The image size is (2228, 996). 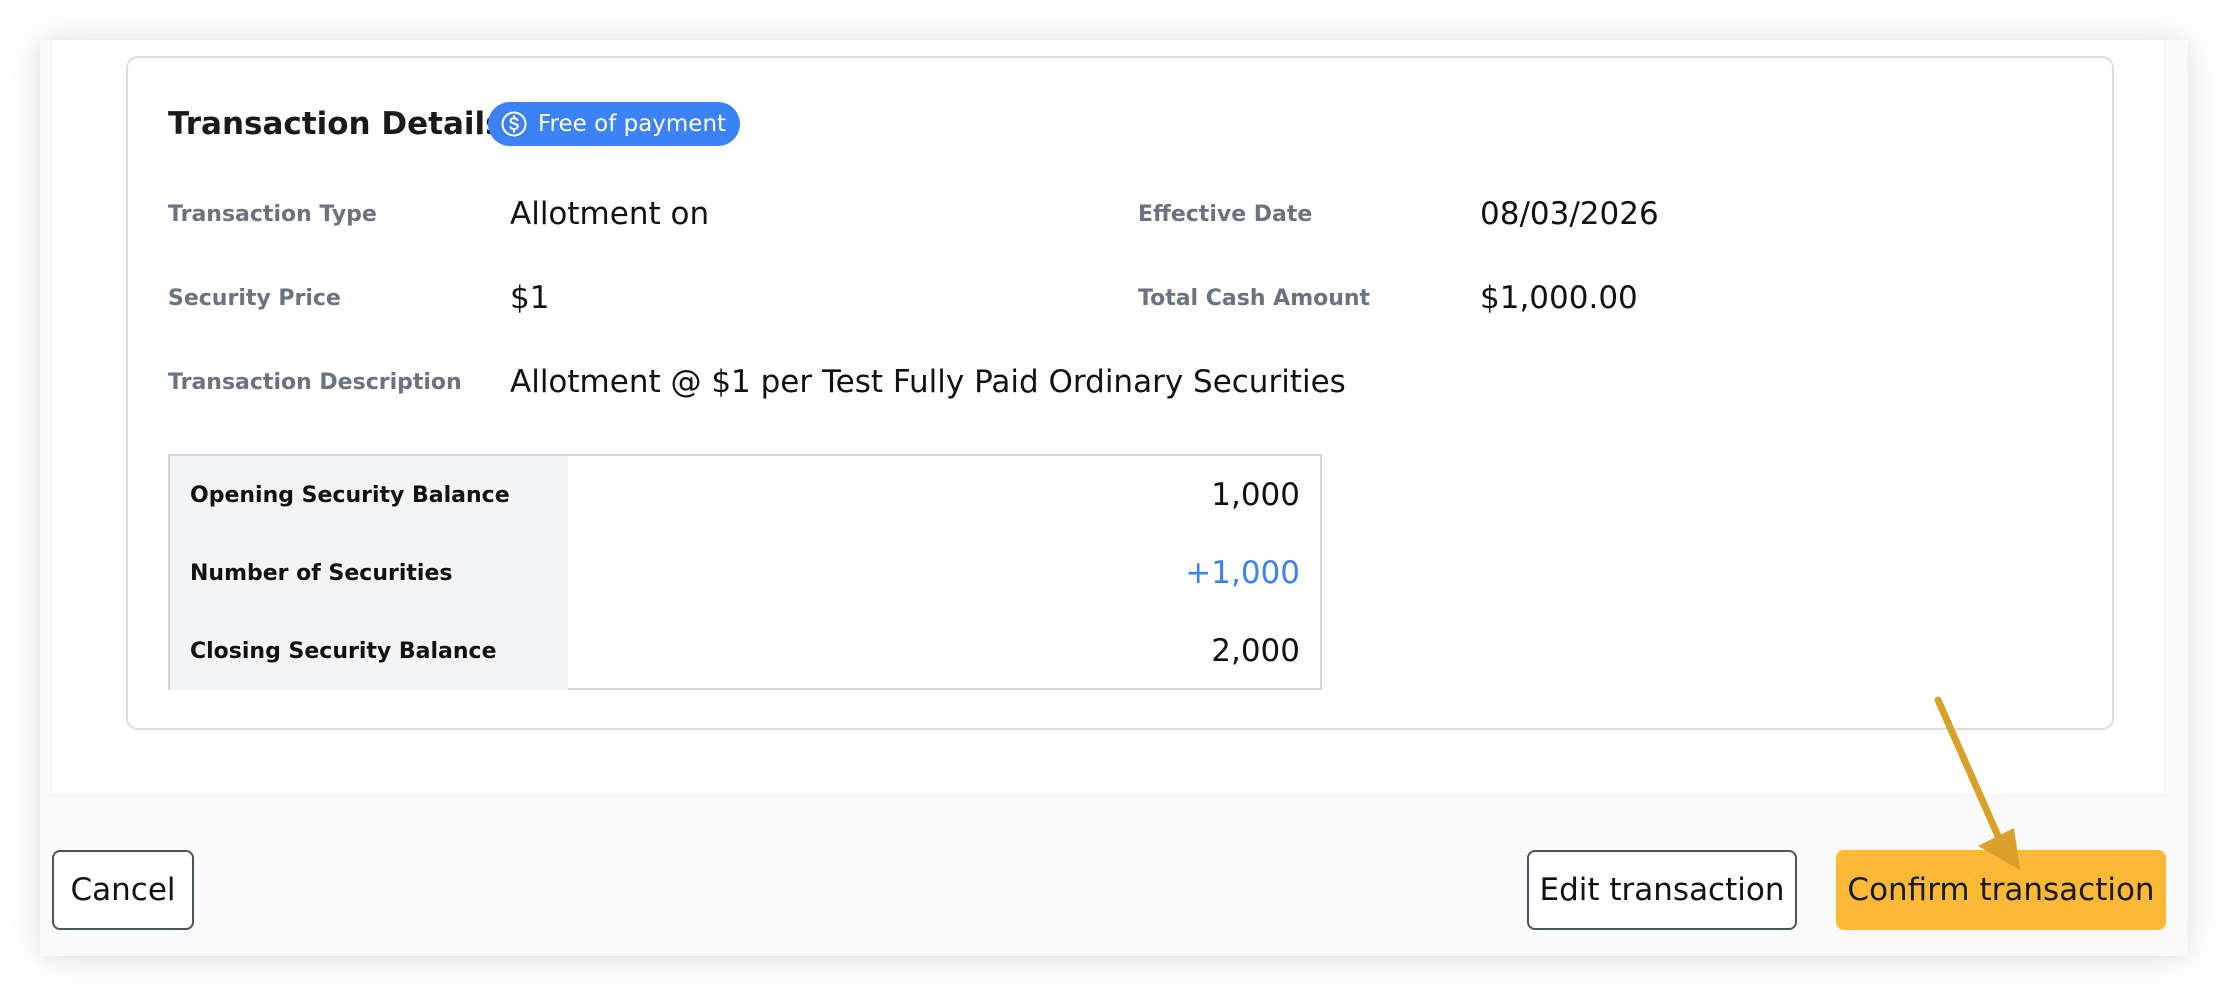 I want to click on effective-date-value: 08/03/2026, so click(x=1569, y=214).